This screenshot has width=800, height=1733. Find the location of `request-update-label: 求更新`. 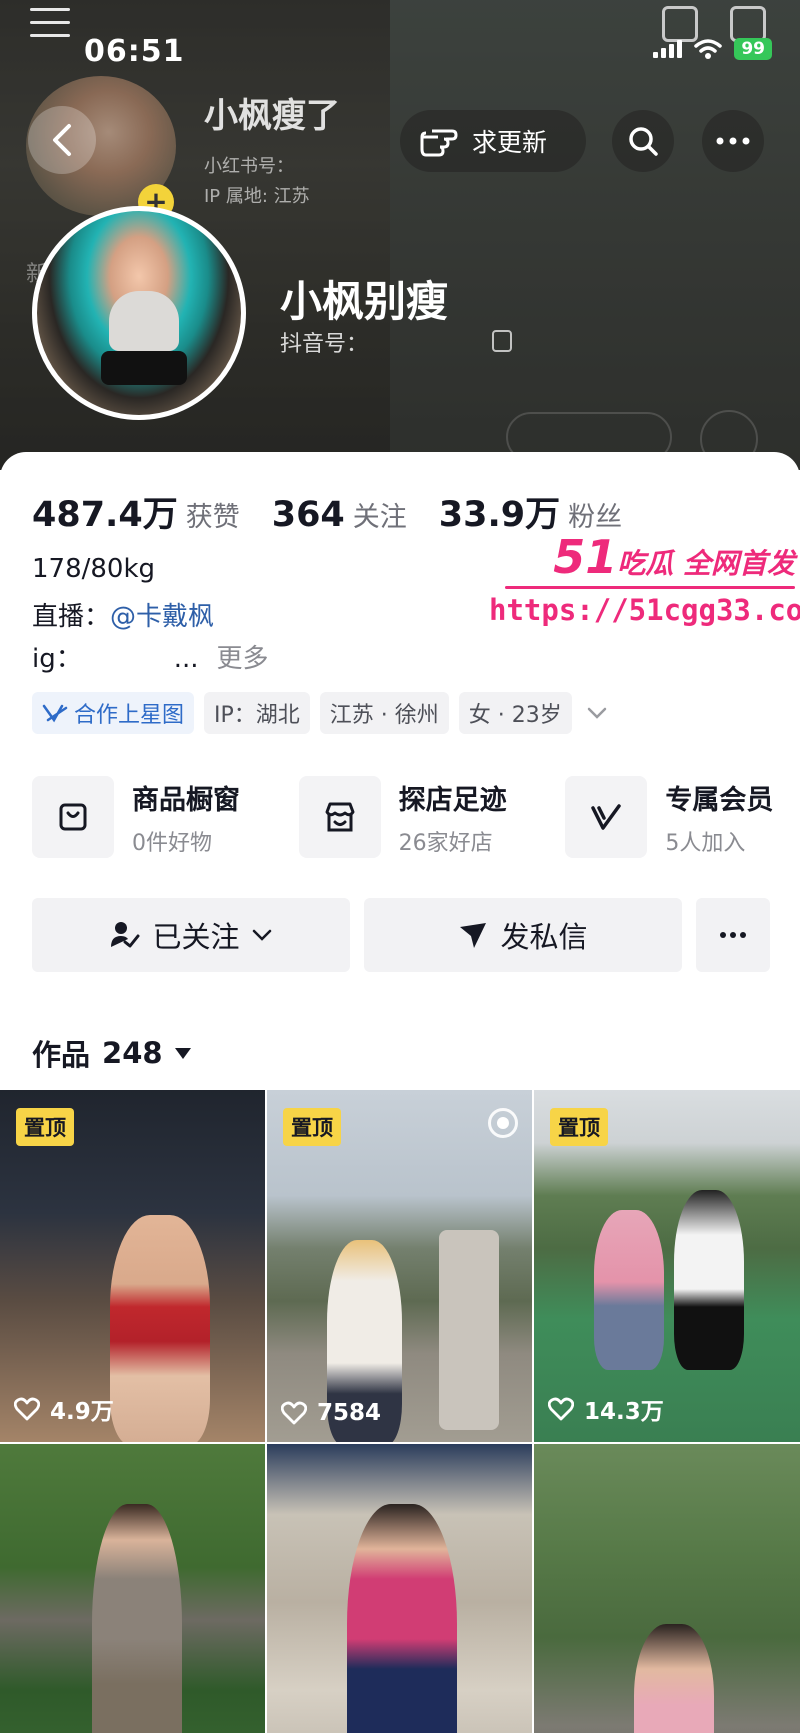

request-update-label: 求更新 is located at coordinates (510, 142).